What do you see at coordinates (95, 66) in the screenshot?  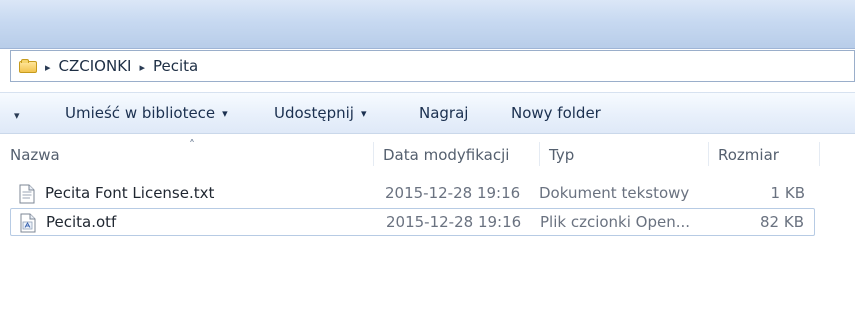 I see `breadcrumb-czcionki: CZCIONKI` at bounding box center [95, 66].